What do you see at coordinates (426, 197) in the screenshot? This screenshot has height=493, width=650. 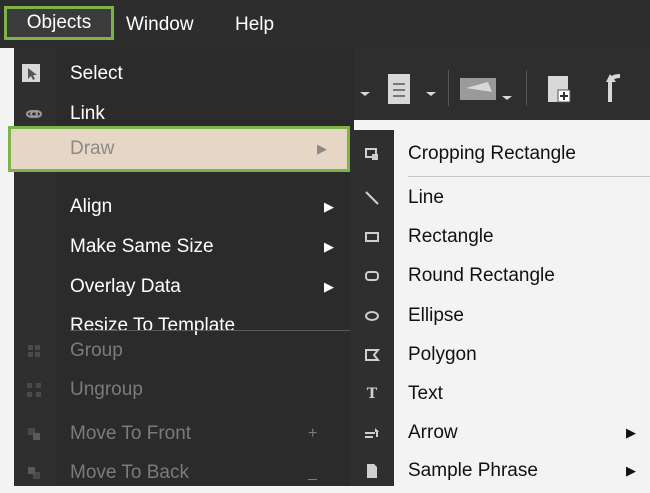 I see `submenu-item-label: Line` at bounding box center [426, 197].